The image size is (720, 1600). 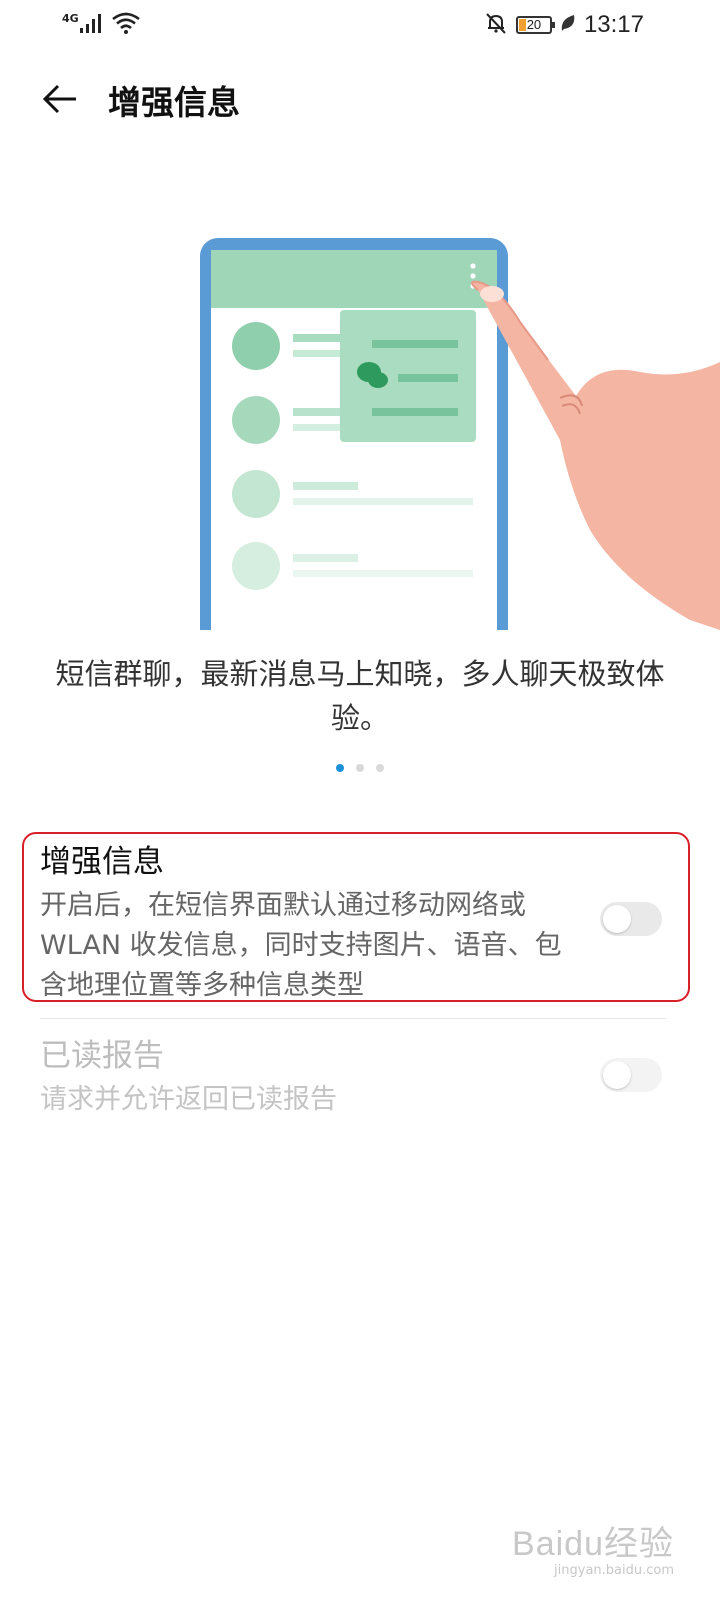 I want to click on intro-caption: 短信群聊，最新消息马上知晓，多人聊天极致体验。, so click(x=360, y=696).